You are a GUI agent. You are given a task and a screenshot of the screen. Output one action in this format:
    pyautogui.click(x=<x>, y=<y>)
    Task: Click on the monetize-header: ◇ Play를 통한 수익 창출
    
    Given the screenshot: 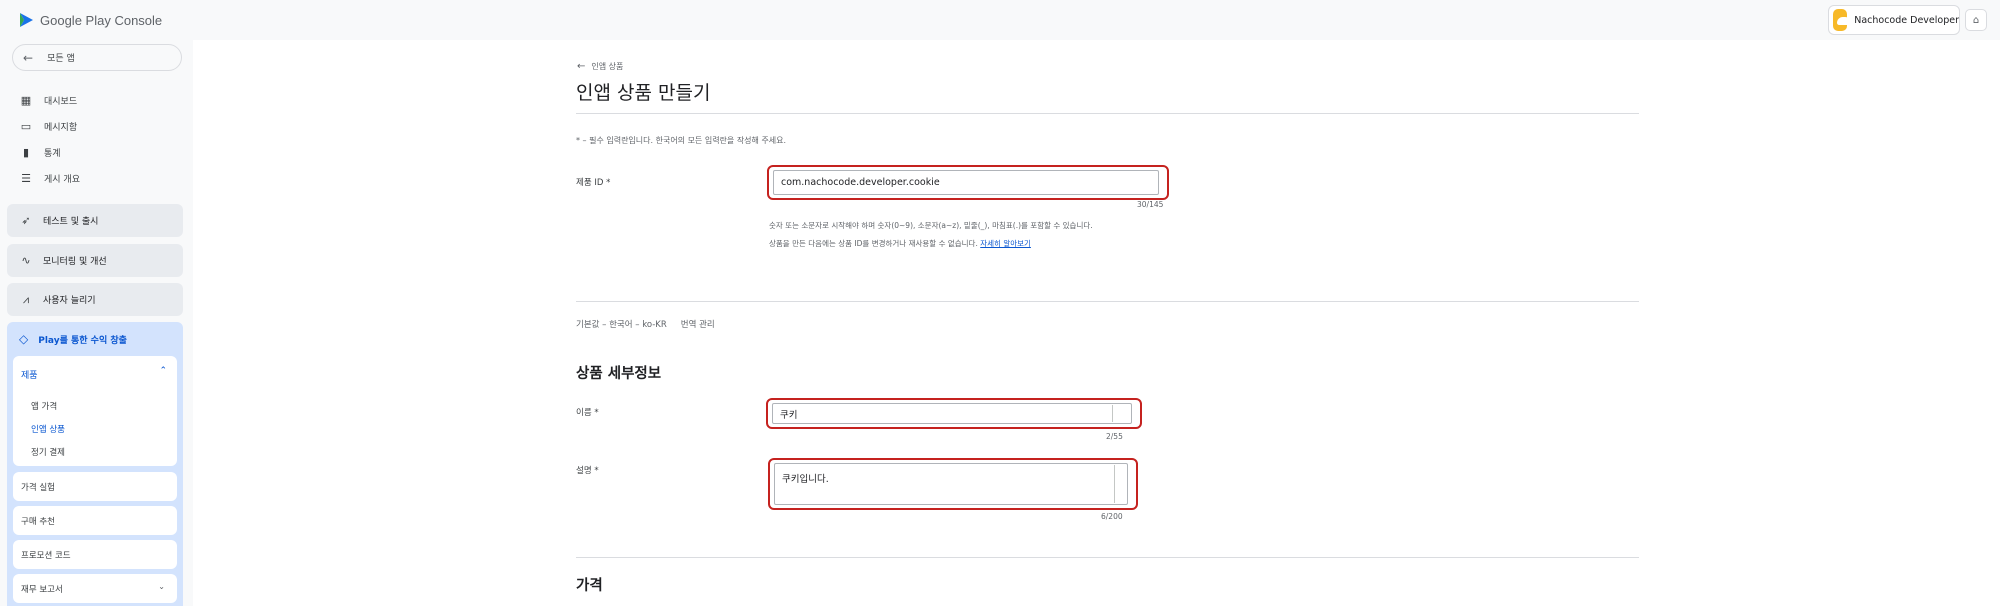 What is the action you would take?
    pyautogui.click(x=73, y=339)
    